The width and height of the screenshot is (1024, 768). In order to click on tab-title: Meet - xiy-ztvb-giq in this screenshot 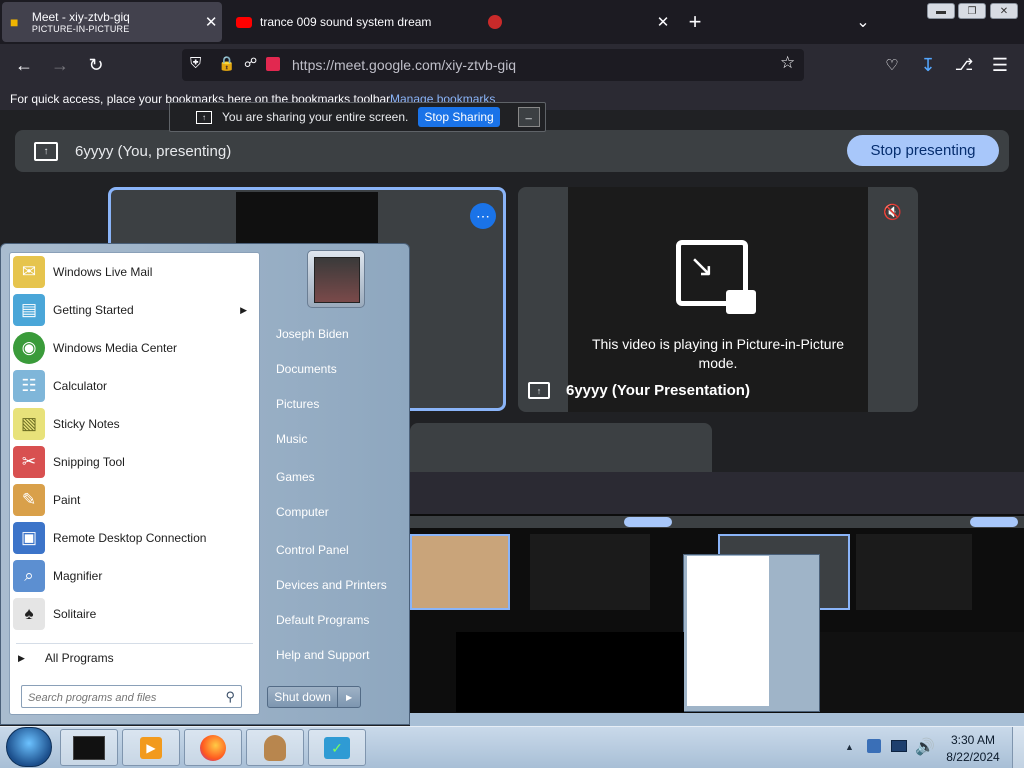, I will do `click(80, 17)`.